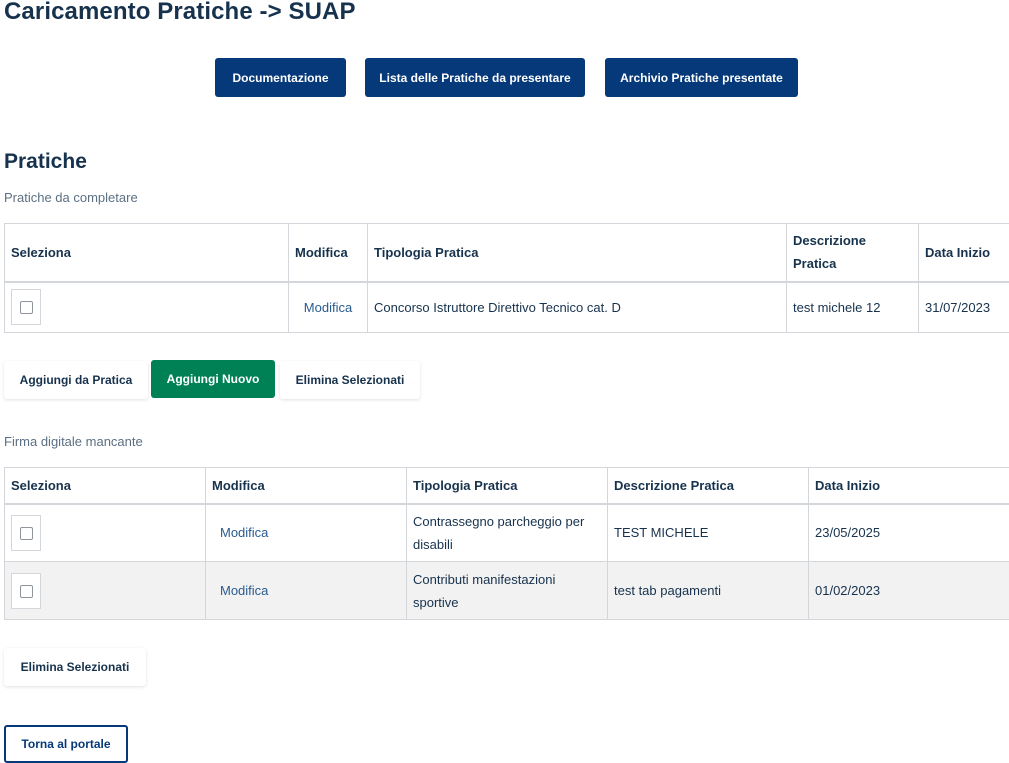  I want to click on elimina-selezionati-button-2: Elimina Selezionati, so click(75, 667).